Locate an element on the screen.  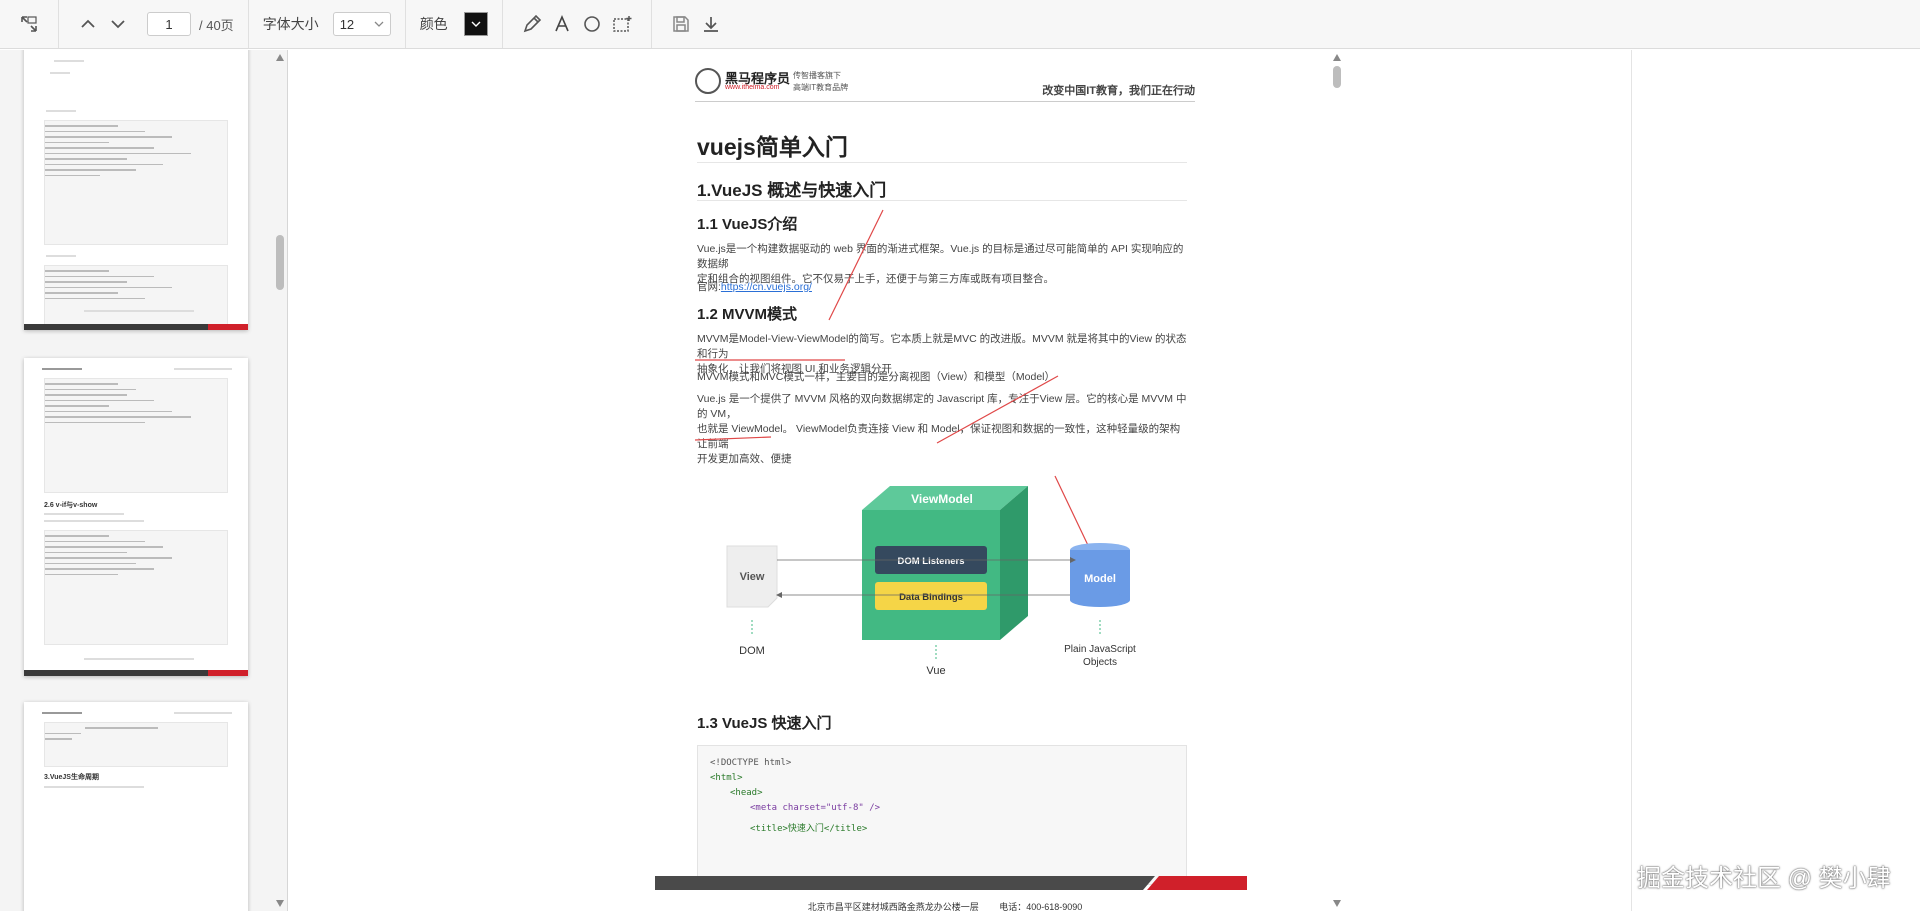
sidebar-scrollbar is located at coordinates (280, 480).